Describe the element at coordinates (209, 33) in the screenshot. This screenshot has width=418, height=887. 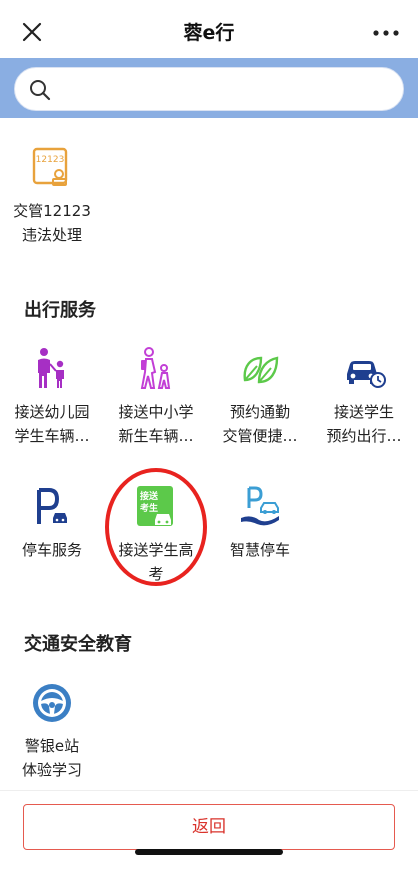
I see `page-title: 蓉e行` at that location.